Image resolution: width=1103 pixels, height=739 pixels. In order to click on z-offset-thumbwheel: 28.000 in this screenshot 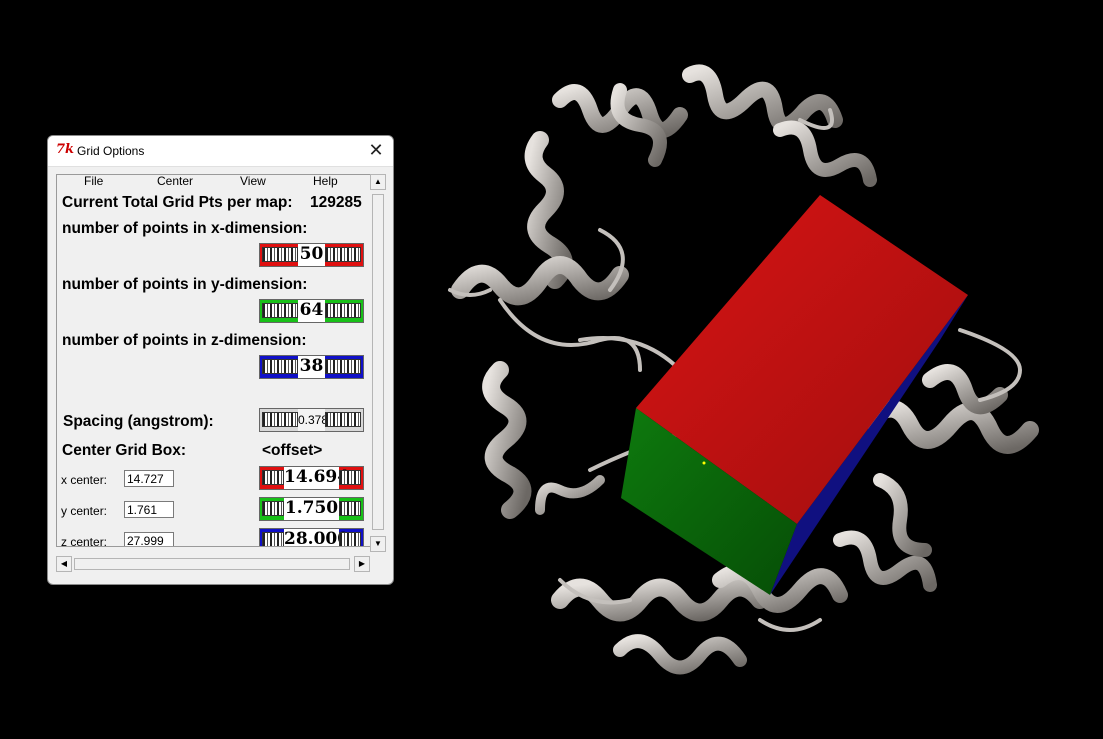, I will do `click(311, 537)`.